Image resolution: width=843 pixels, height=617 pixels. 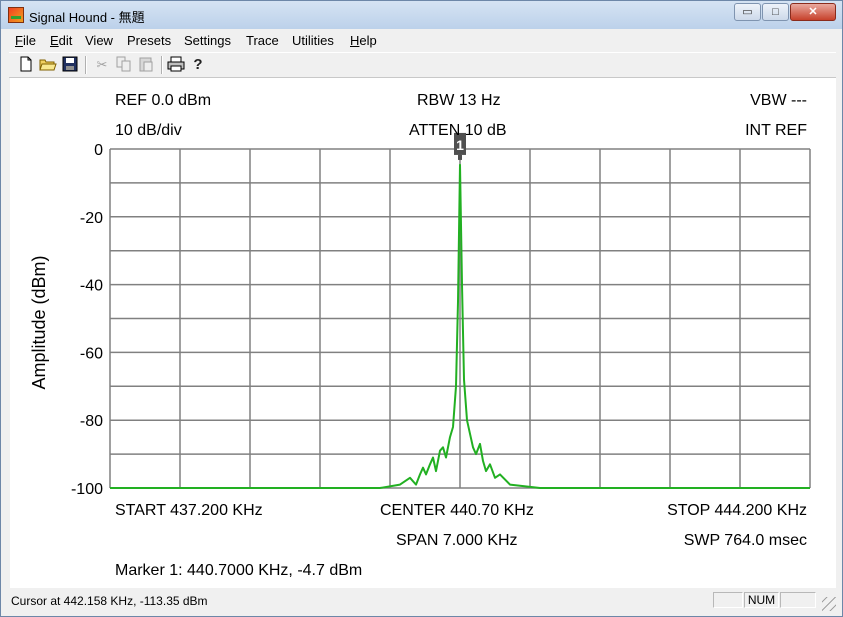 What do you see at coordinates (460, 157) in the screenshot?
I see `marker-stem` at bounding box center [460, 157].